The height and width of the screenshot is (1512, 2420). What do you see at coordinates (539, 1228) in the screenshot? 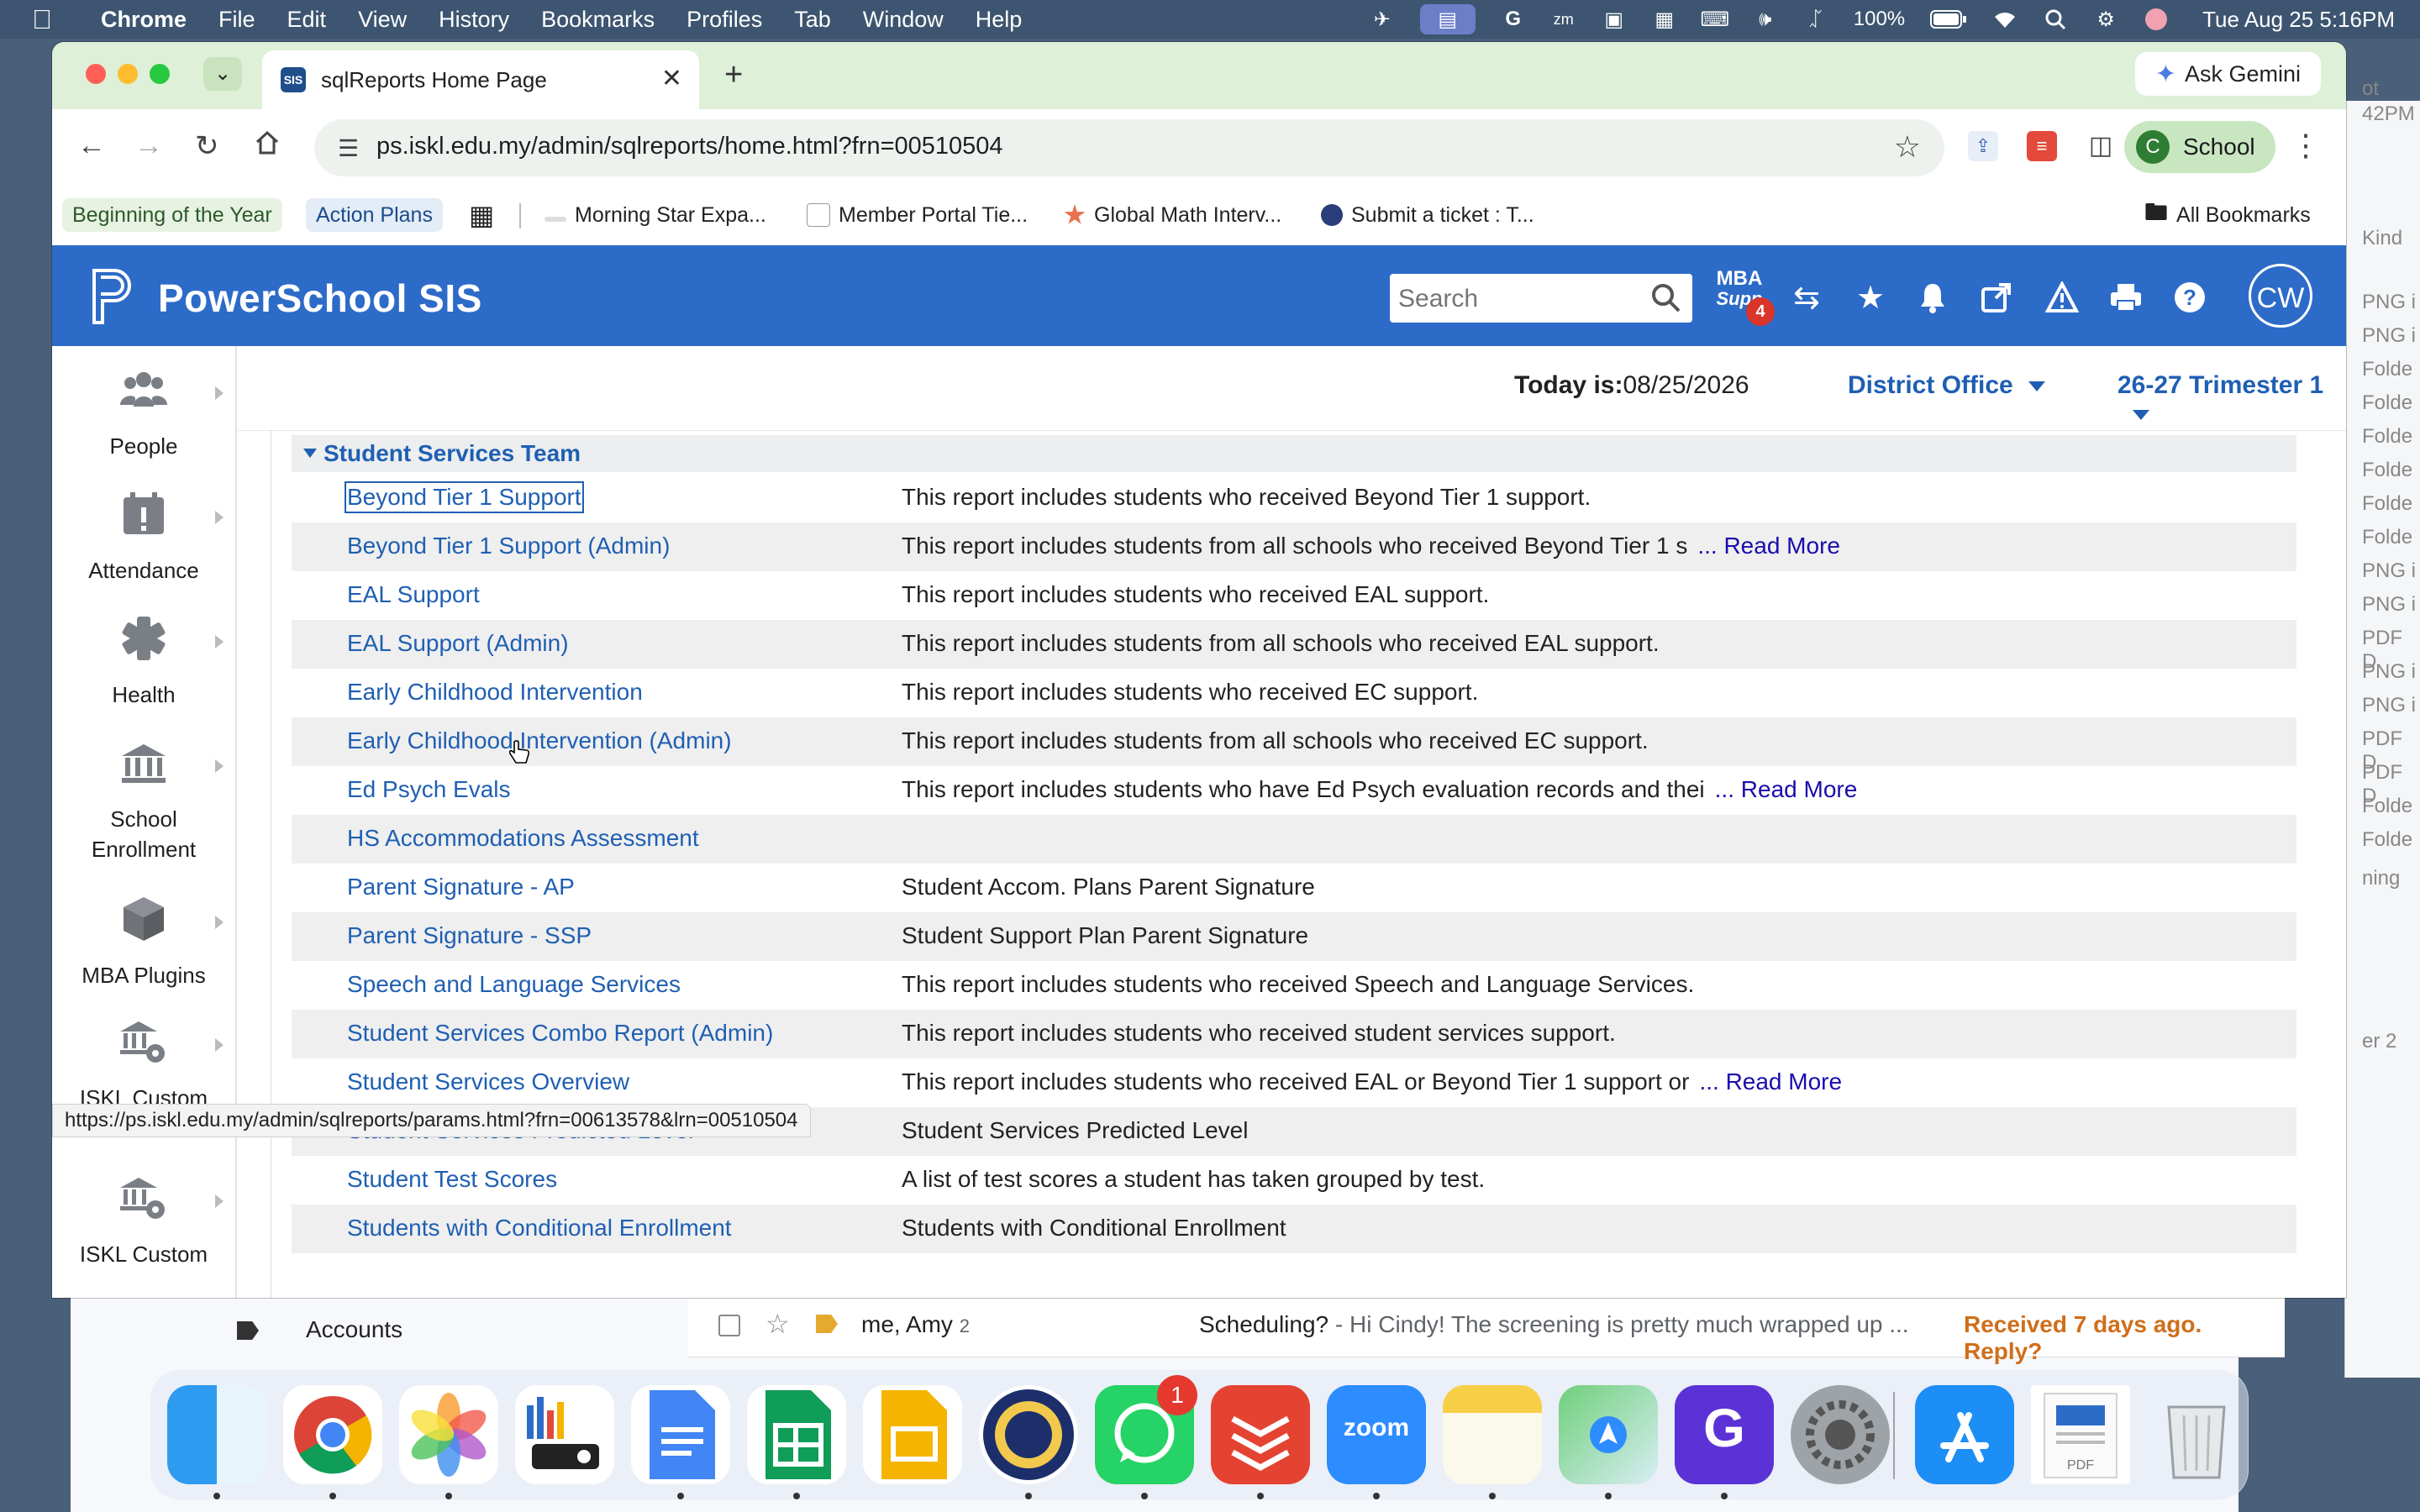
I see `report-link: Students with Conditional Enrollment` at bounding box center [539, 1228].